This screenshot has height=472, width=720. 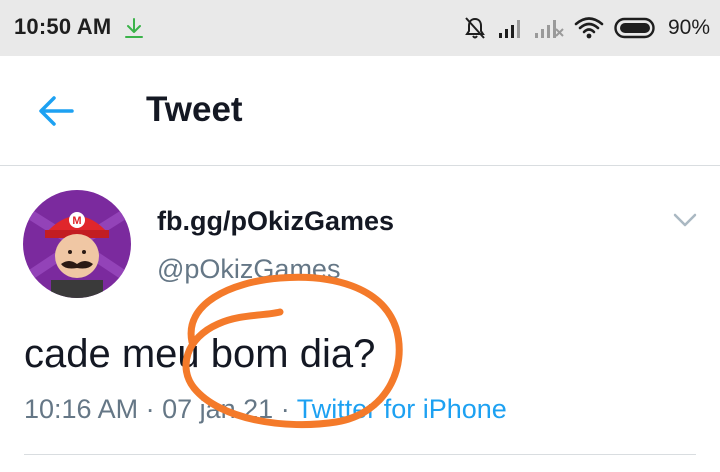 What do you see at coordinates (589, 28) in the screenshot?
I see `wifi-icon` at bounding box center [589, 28].